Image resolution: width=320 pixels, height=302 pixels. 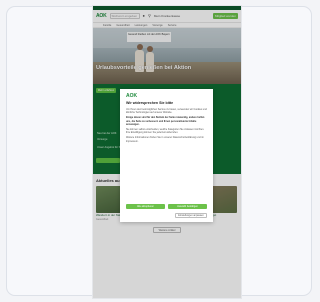 What do you see at coordinates (145, 206) in the screenshot?
I see `accept-all-button: Alle akzeptieren` at bounding box center [145, 206].